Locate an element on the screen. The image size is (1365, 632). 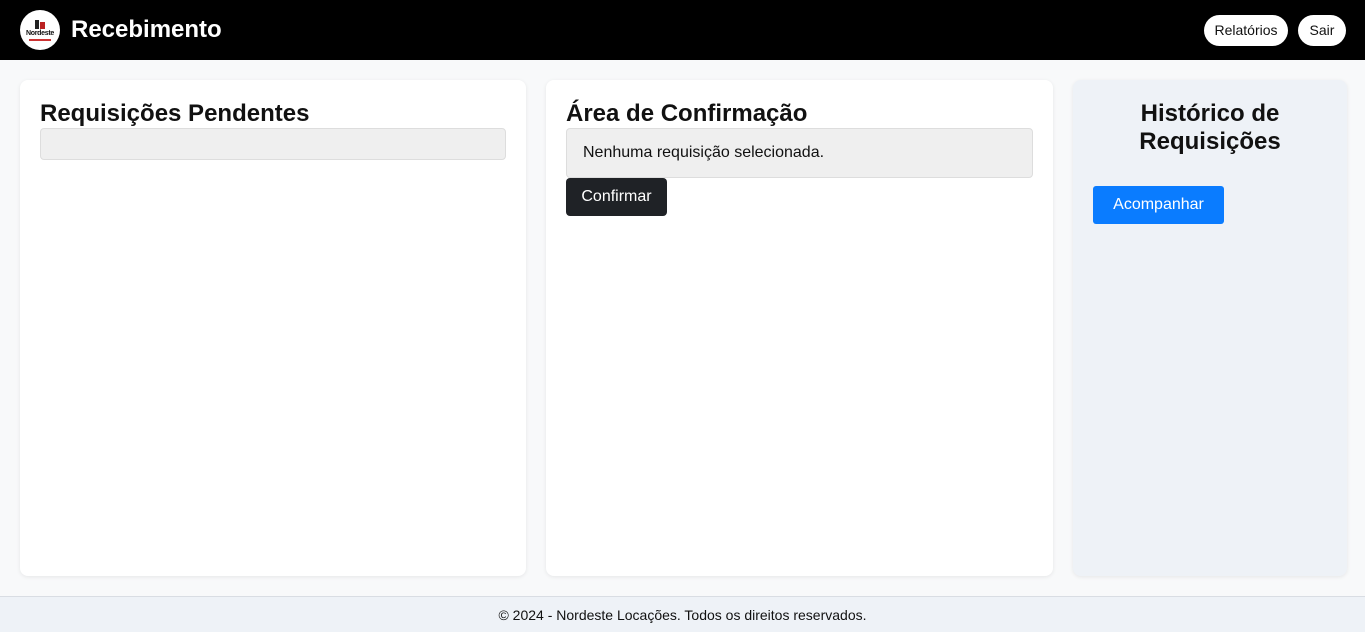
selected-request-box: Nenhuma requisição selecionada. is located at coordinates (799, 153).